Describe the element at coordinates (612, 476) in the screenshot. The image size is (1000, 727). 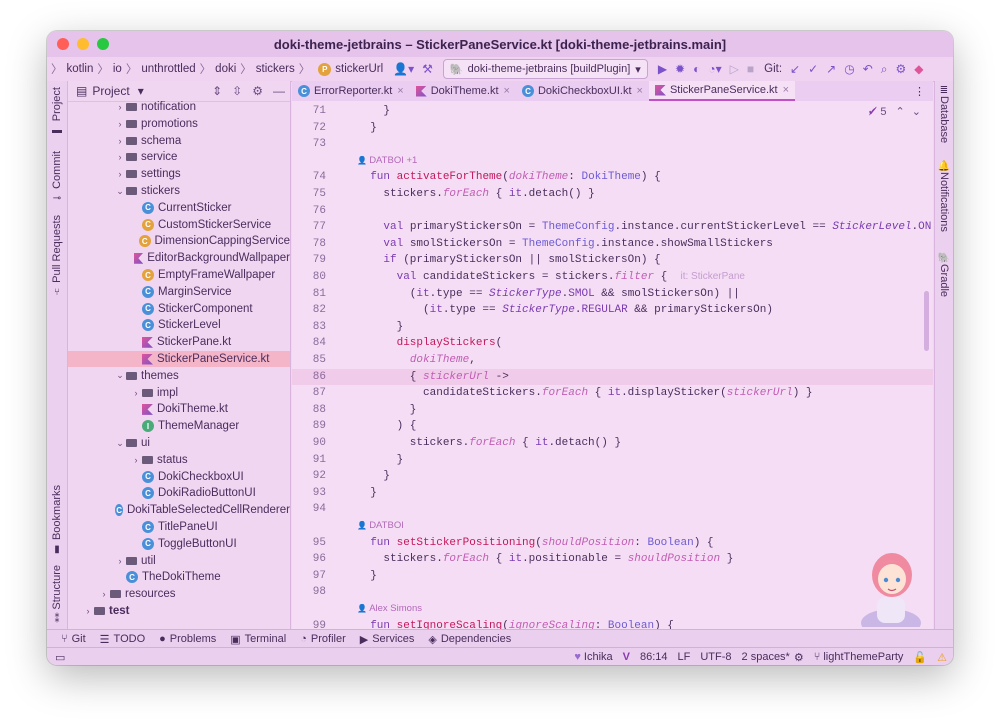
I see `code-line: 92 }` at that location.